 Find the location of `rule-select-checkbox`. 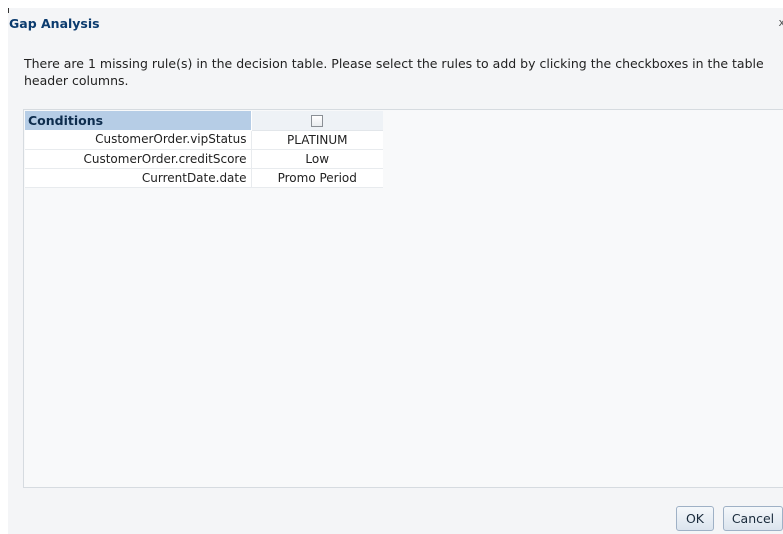

rule-select-checkbox is located at coordinates (317, 120).